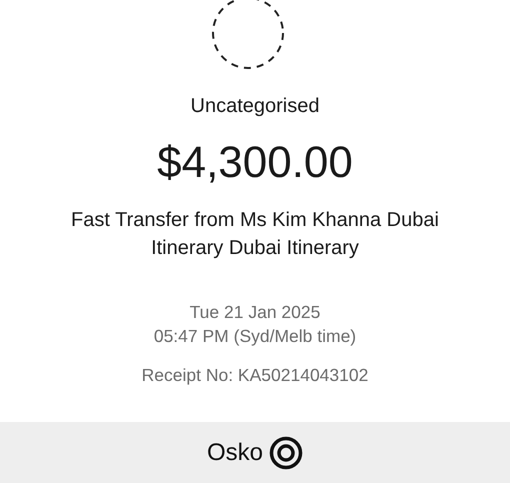 Image resolution: width=510 pixels, height=483 pixels. What do you see at coordinates (255, 163) in the screenshot?
I see `amount: $4,300.00` at bounding box center [255, 163].